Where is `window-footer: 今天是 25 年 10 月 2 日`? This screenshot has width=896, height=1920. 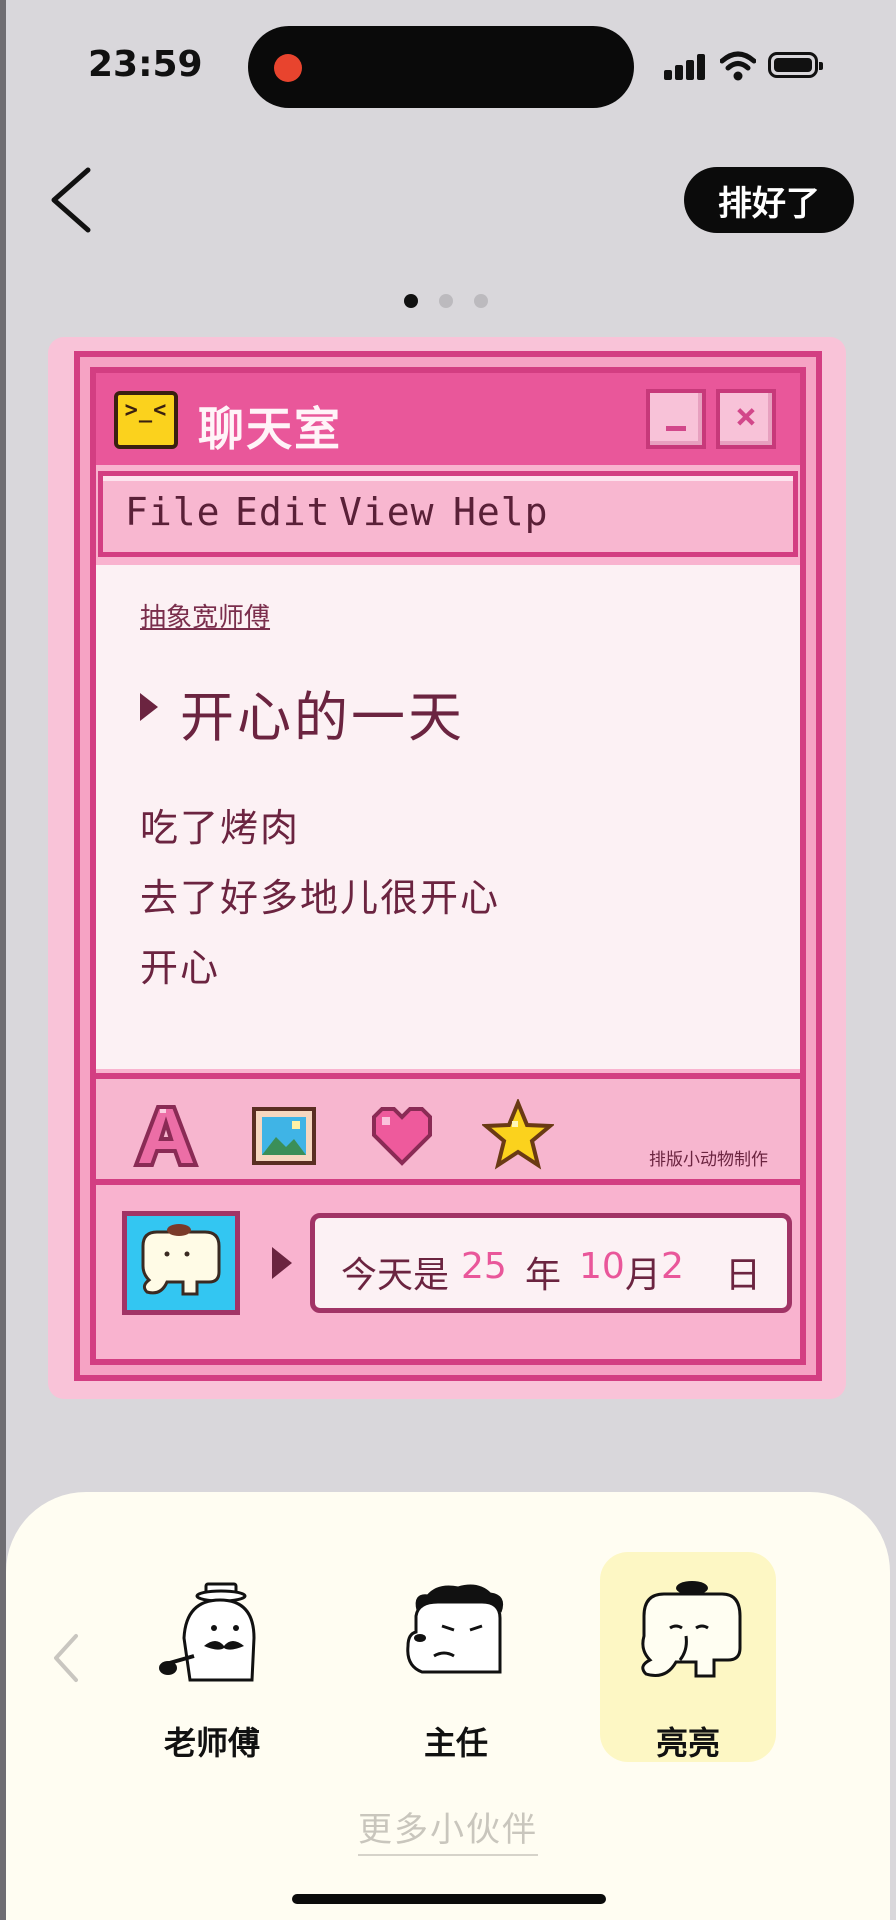 window-footer: 今天是 25 年 10 月 2 日 is located at coordinates (448, 1267).